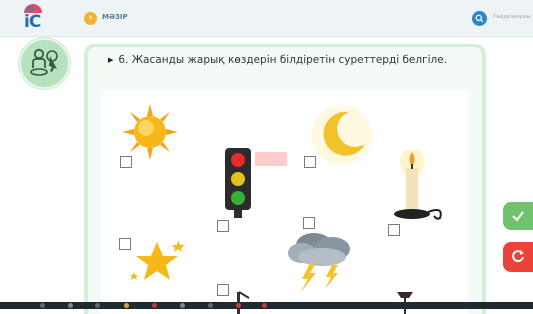 The width and height of the screenshot is (533, 314). I want to click on logo-main-text: iC, so click(32, 22).